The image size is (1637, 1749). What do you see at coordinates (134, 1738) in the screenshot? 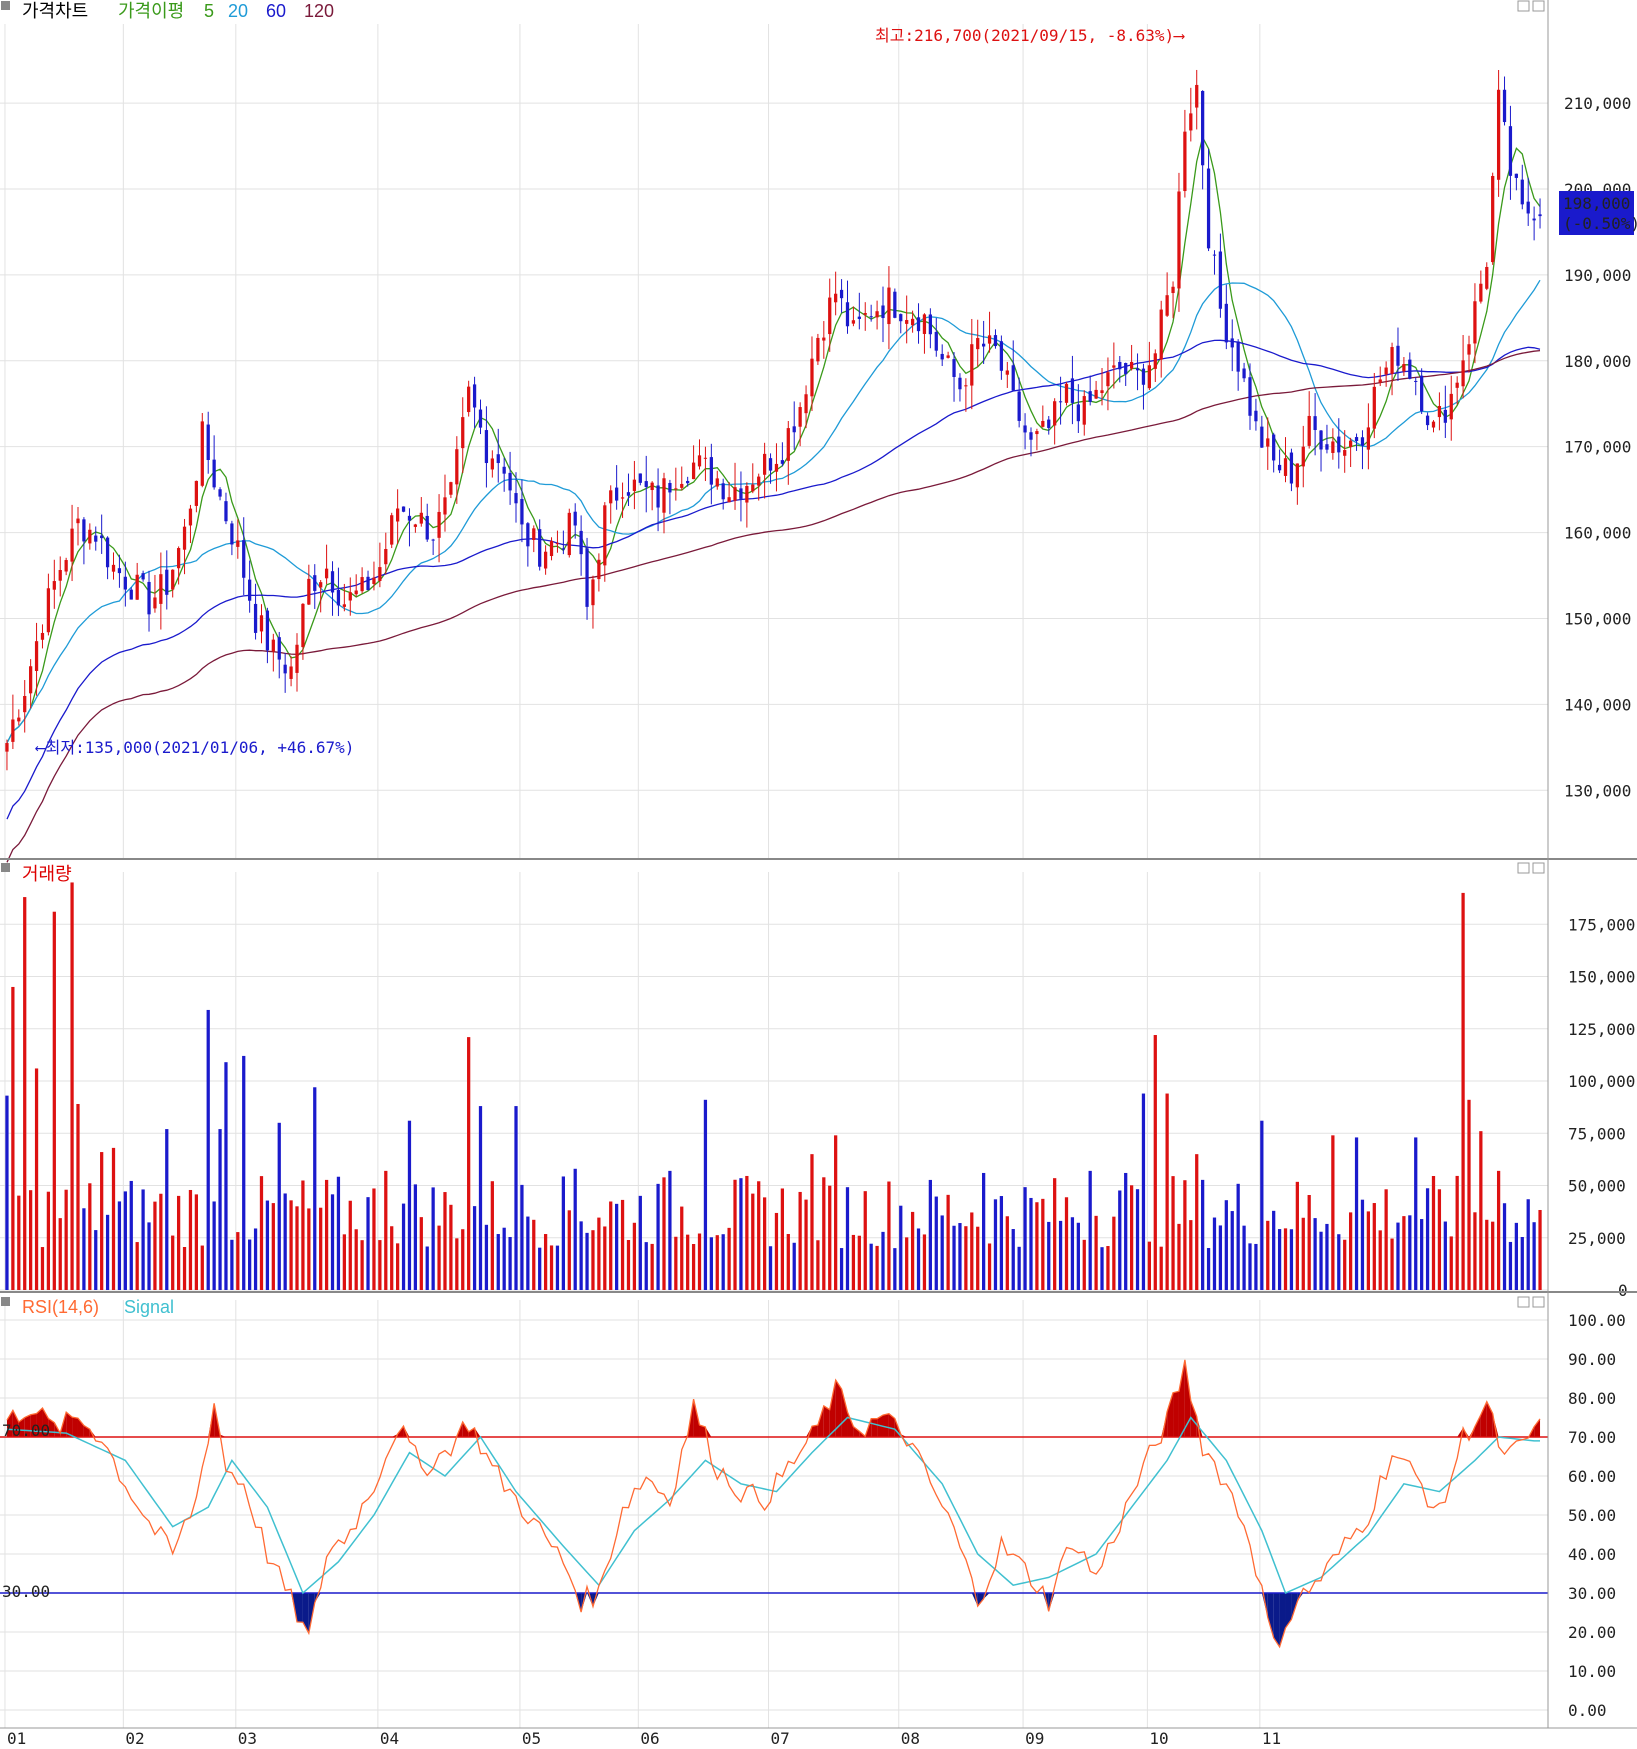
I see `month-tick-label: 02` at bounding box center [134, 1738].